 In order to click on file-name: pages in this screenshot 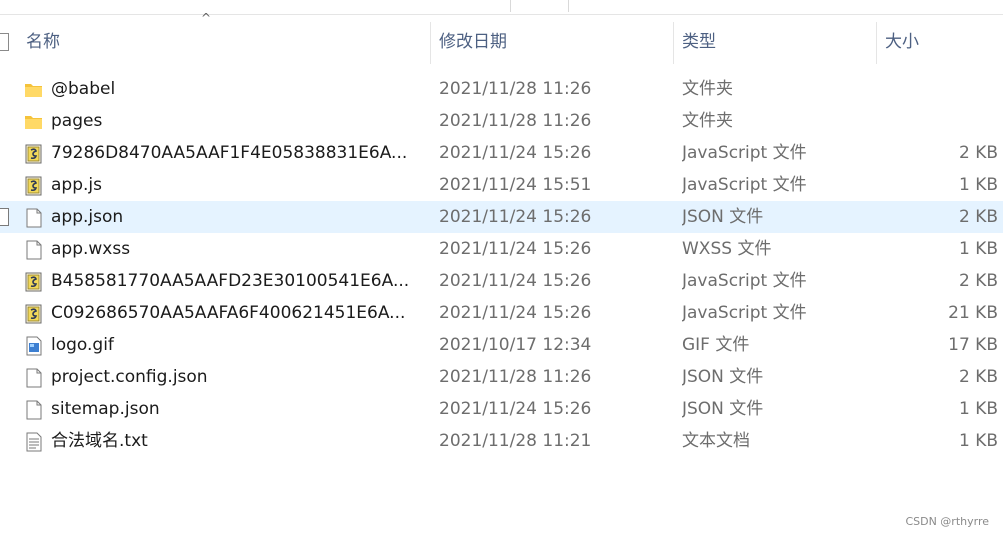, I will do `click(236, 121)`.